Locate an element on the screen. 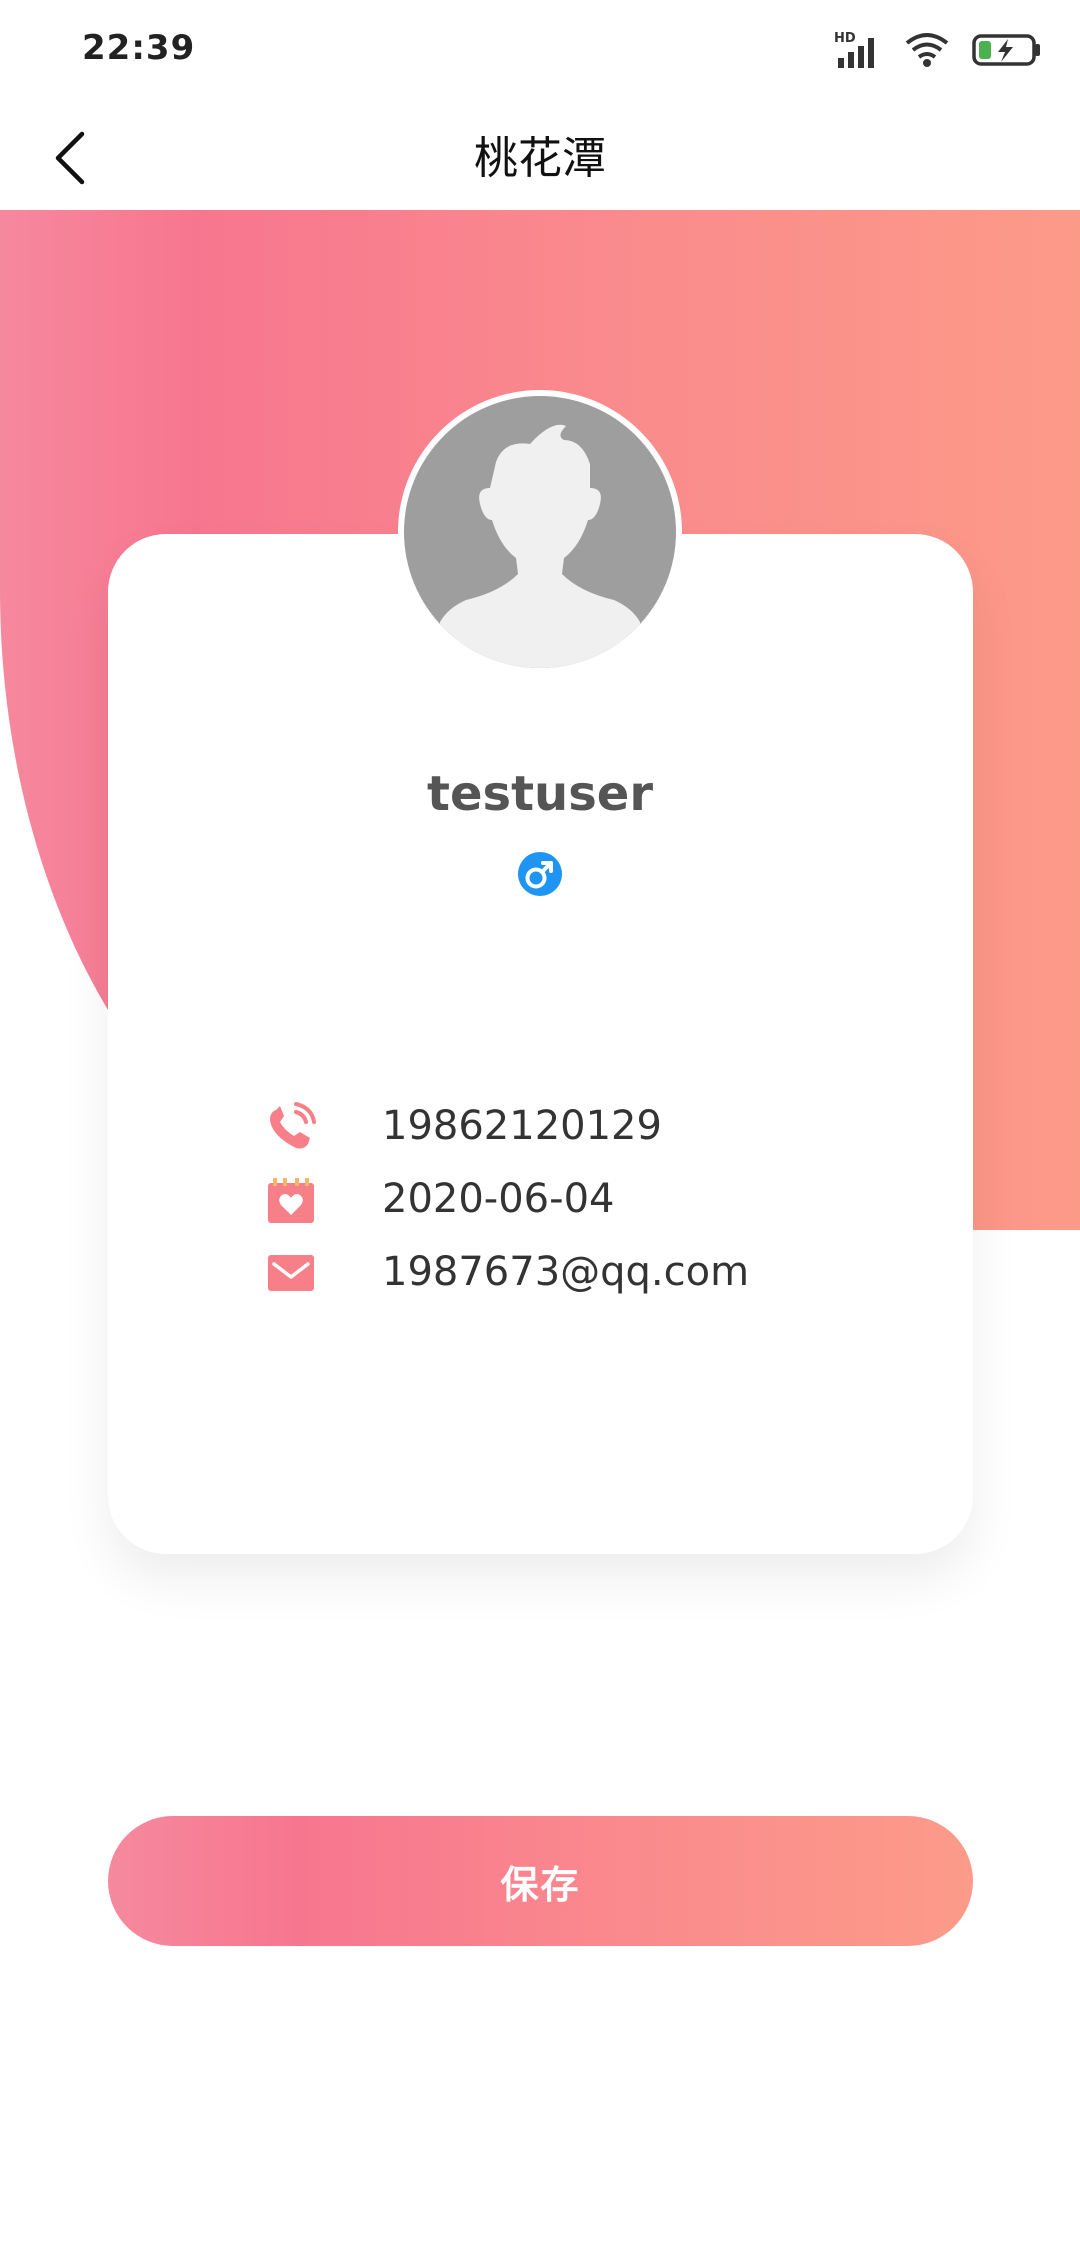 Image resolution: width=1080 pixels, height=2248 pixels. birthday-row: 2020-06-04 is located at coordinates (440, 1200).